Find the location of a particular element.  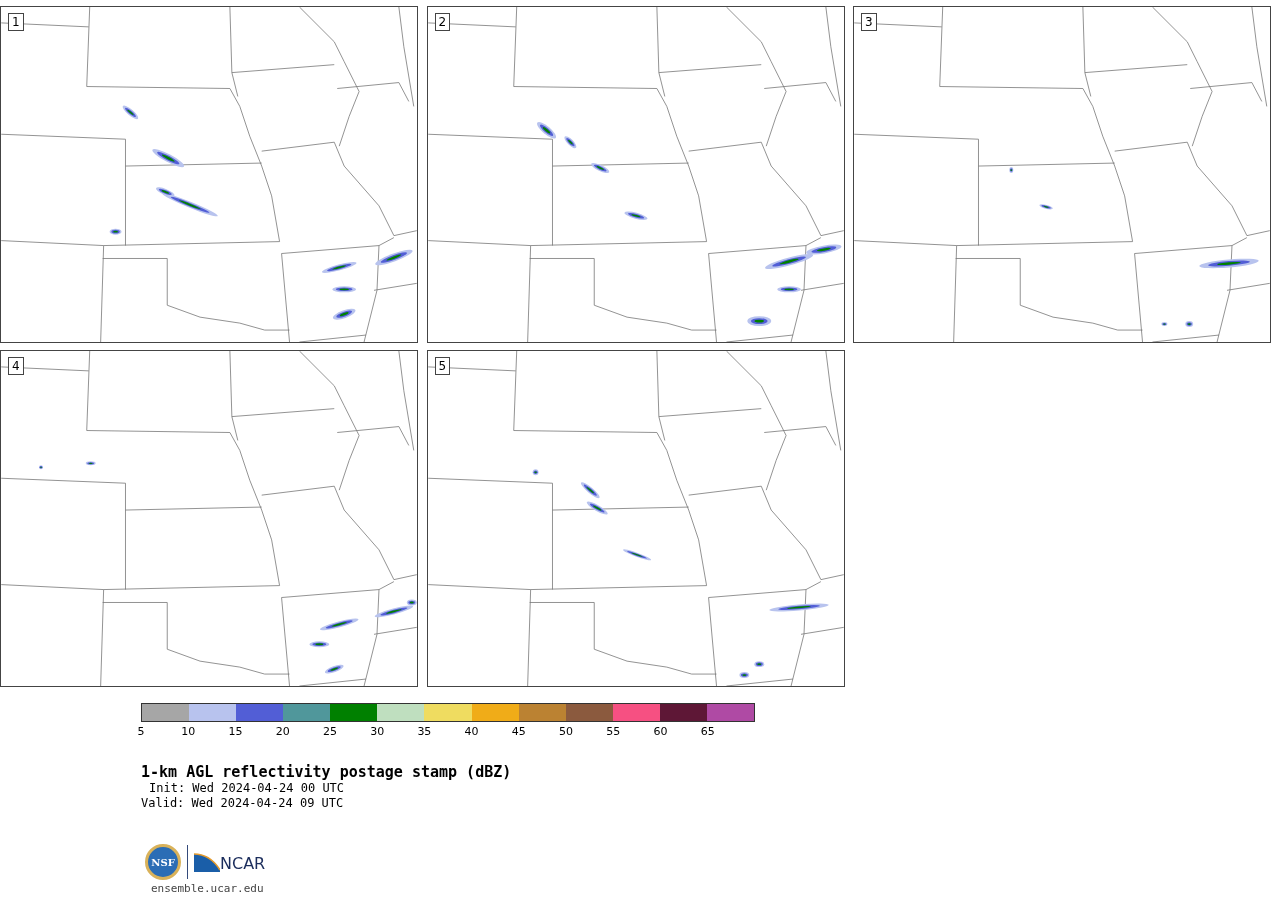

chart-title: 1-km AGL reflectivity postage stamp (dBZ) is located at coordinates (326, 772).